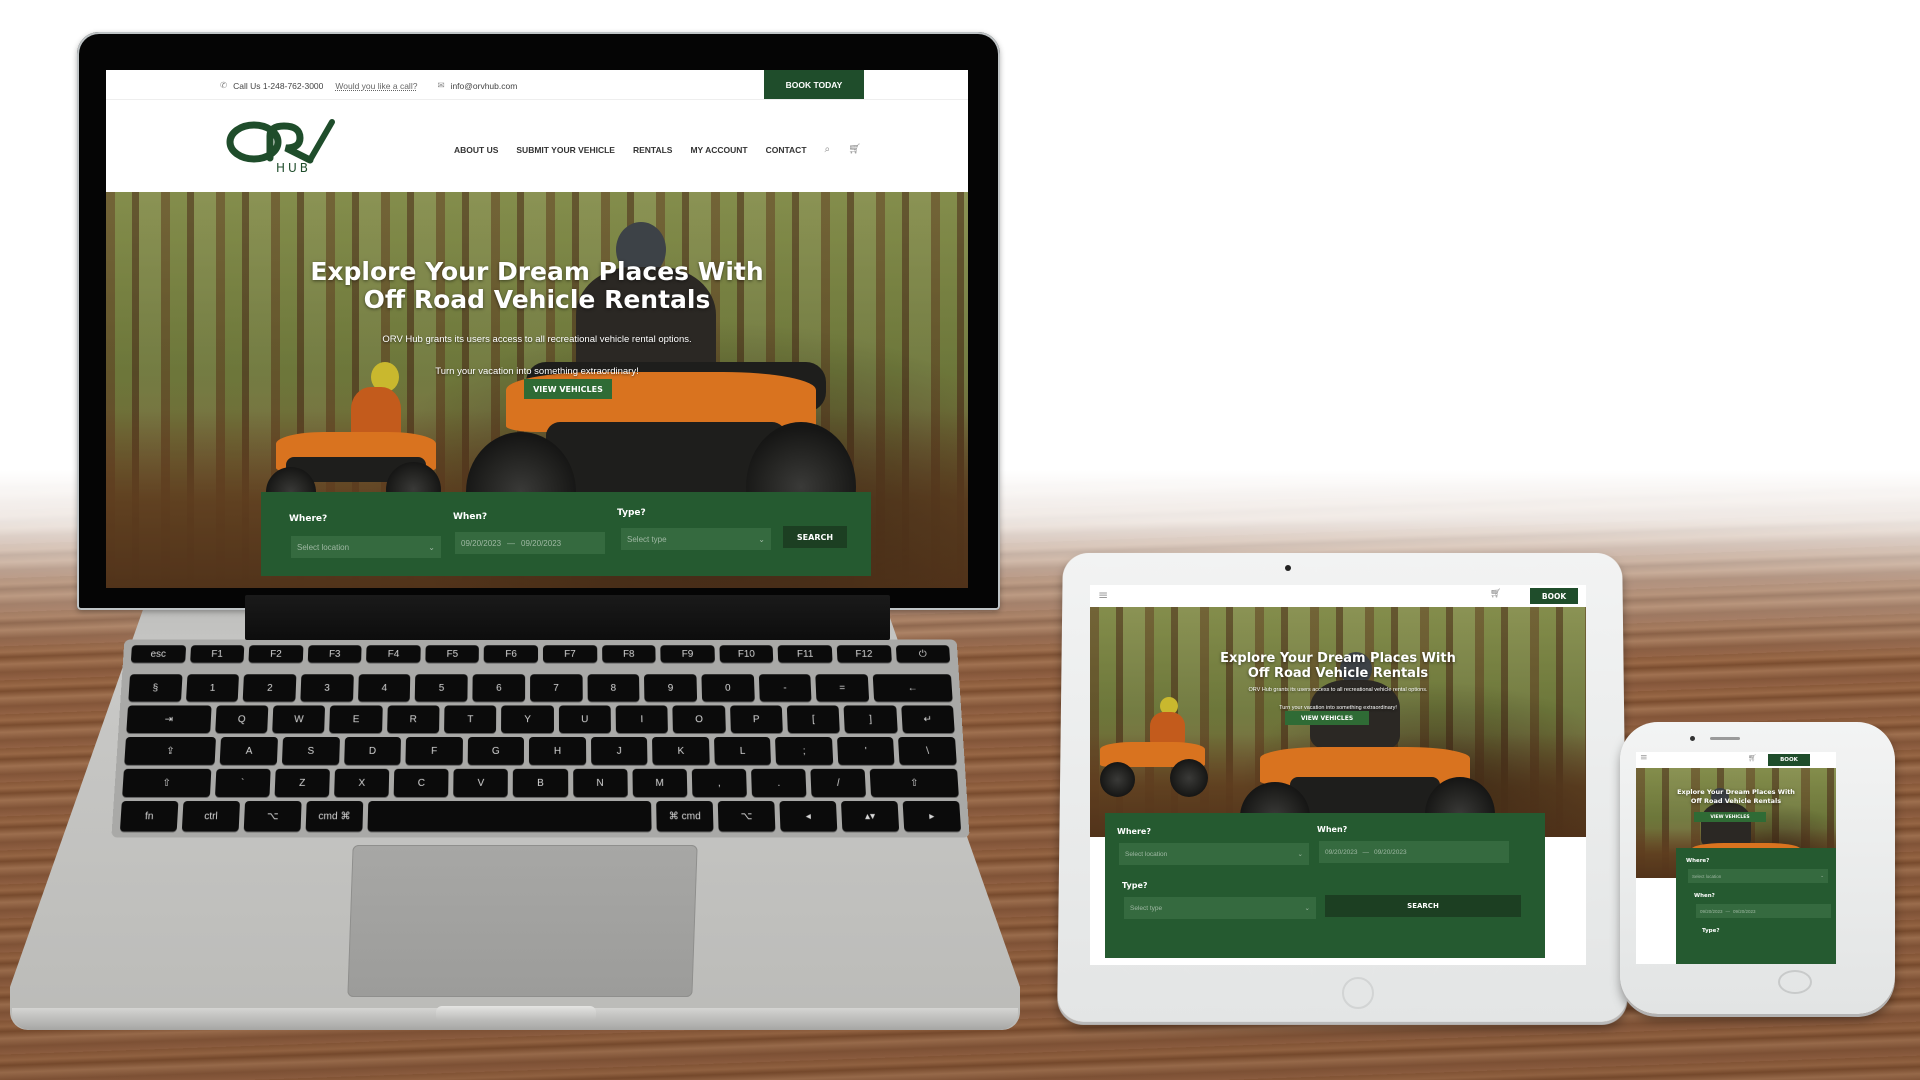  Describe the element at coordinates (842, 688) in the screenshot. I see `keyboard-key: =` at that location.